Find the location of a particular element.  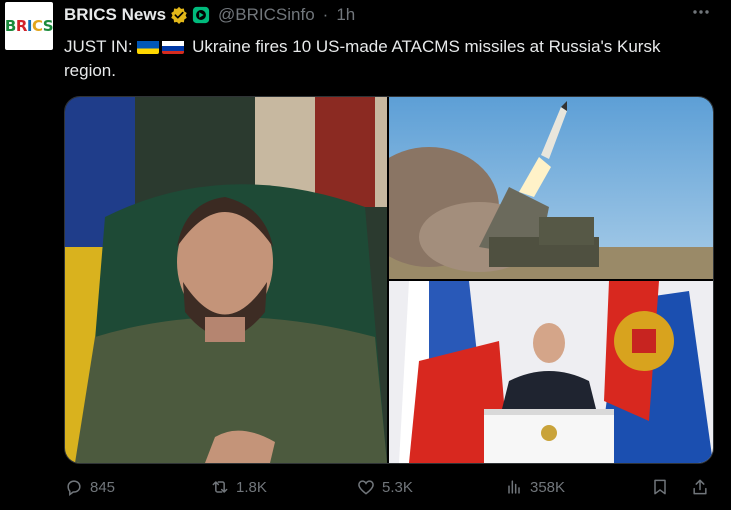

action-bar: 845 1.8K 5.3K 358K is located at coordinates (389, 491).